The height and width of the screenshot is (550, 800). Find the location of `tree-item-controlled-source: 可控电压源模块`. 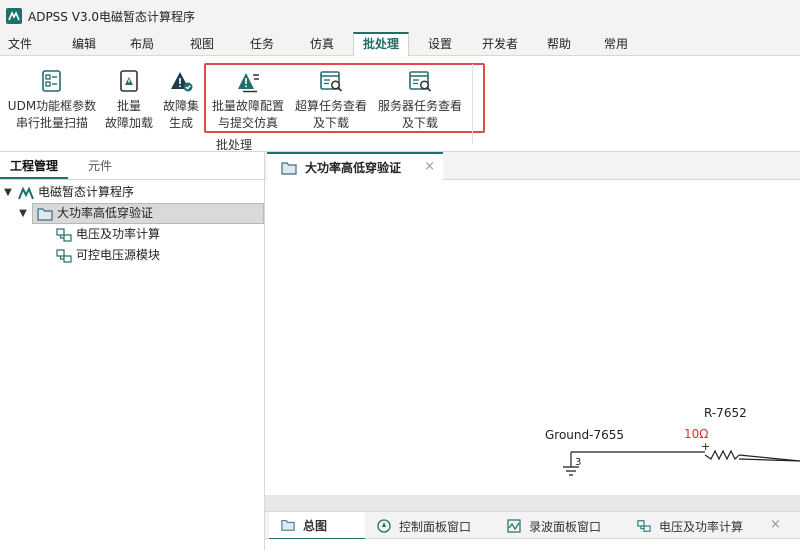

tree-item-controlled-source: 可控电压源模块 is located at coordinates (106, 255).